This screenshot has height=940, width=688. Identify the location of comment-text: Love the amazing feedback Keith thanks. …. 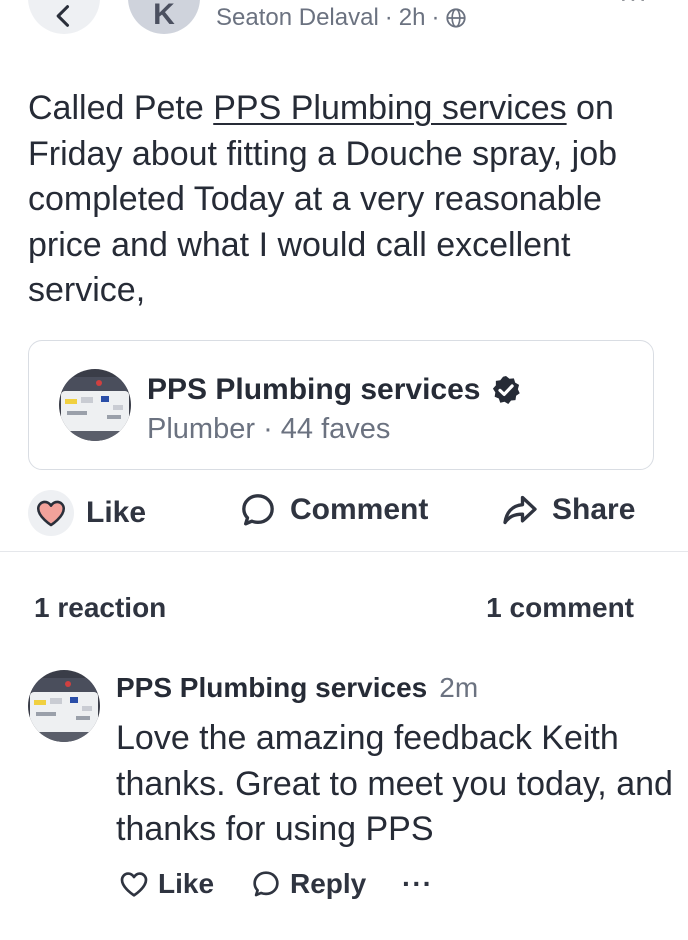
(394, 783).